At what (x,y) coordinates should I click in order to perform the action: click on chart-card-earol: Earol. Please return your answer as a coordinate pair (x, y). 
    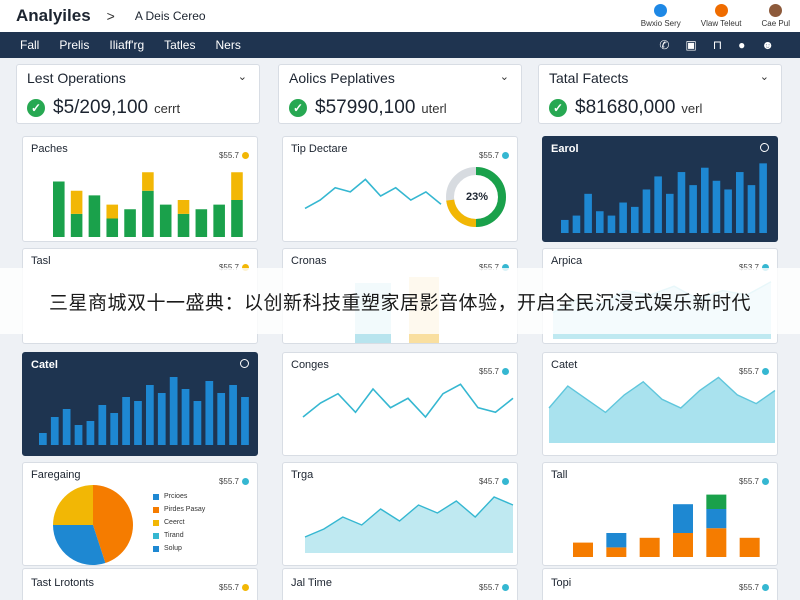
    Looking at the image, I should click on (660, 189).